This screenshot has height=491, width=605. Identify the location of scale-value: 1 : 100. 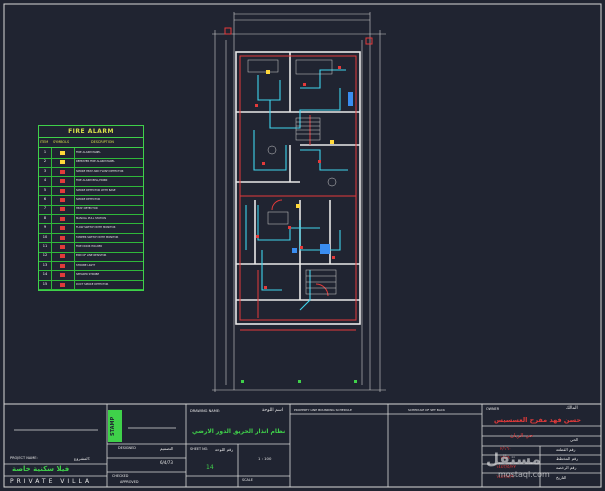
(265, 458).